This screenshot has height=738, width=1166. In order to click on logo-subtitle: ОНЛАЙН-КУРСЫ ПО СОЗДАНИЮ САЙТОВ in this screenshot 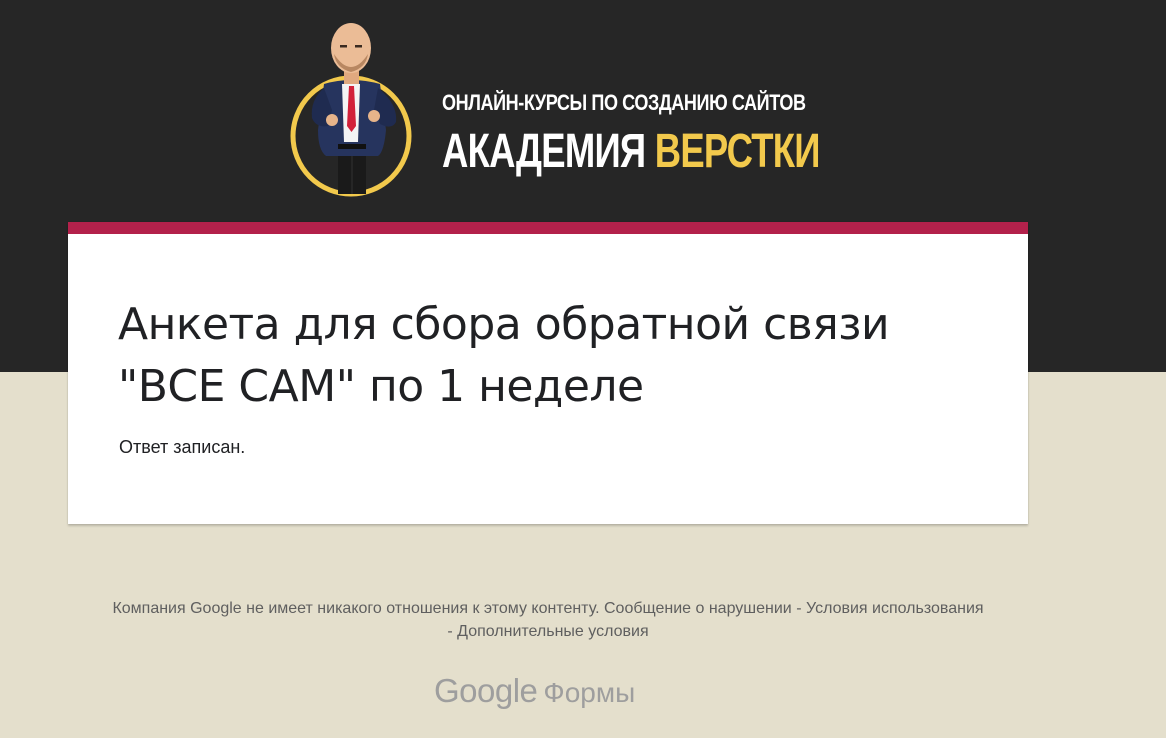, I will do `click(624, 102)`.